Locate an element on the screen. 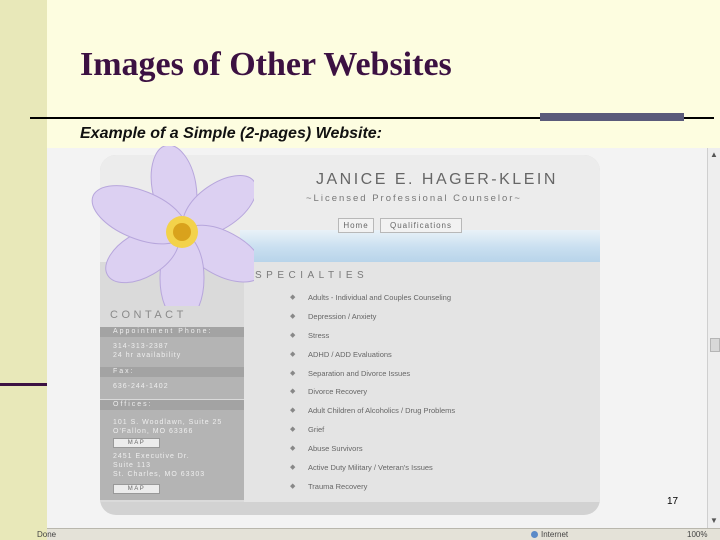 This screenshot has width=720, height=540. office2-line1: 2451 Executive Dr. is located at coordinates (151, 456).